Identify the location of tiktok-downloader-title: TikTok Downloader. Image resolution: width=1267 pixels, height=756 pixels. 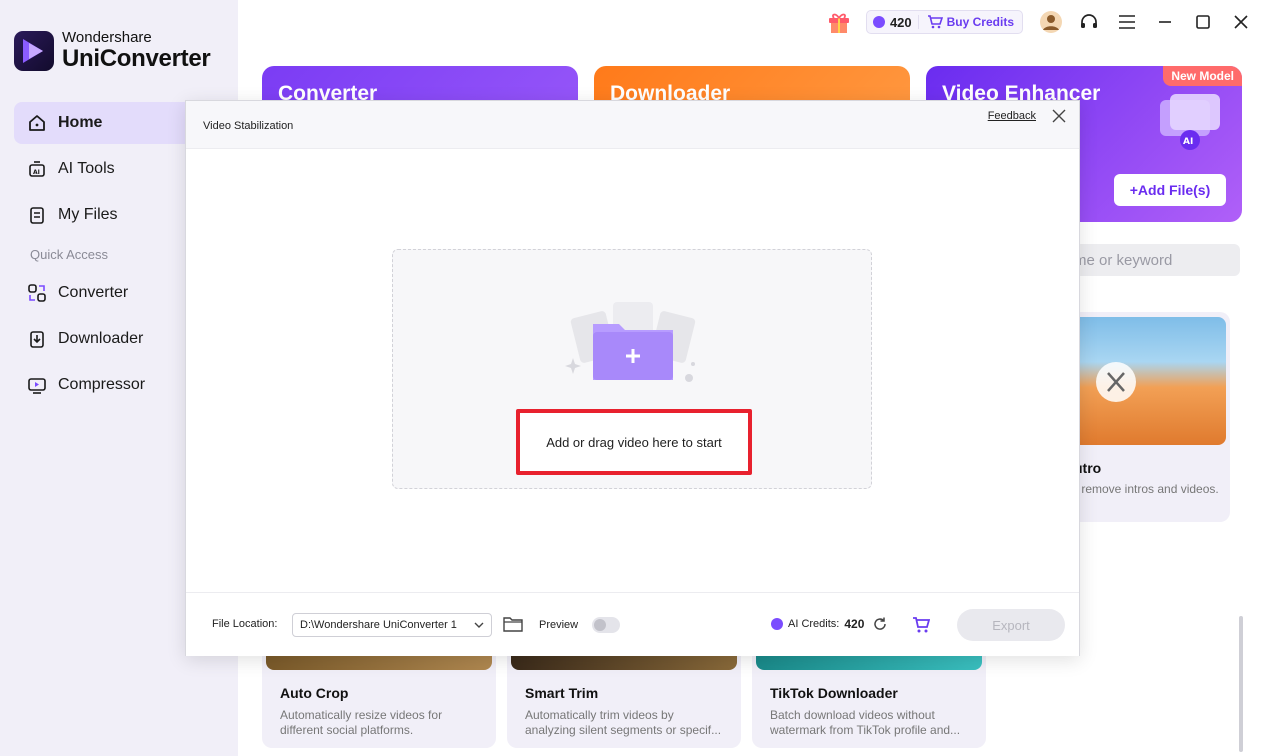
(834, 693).